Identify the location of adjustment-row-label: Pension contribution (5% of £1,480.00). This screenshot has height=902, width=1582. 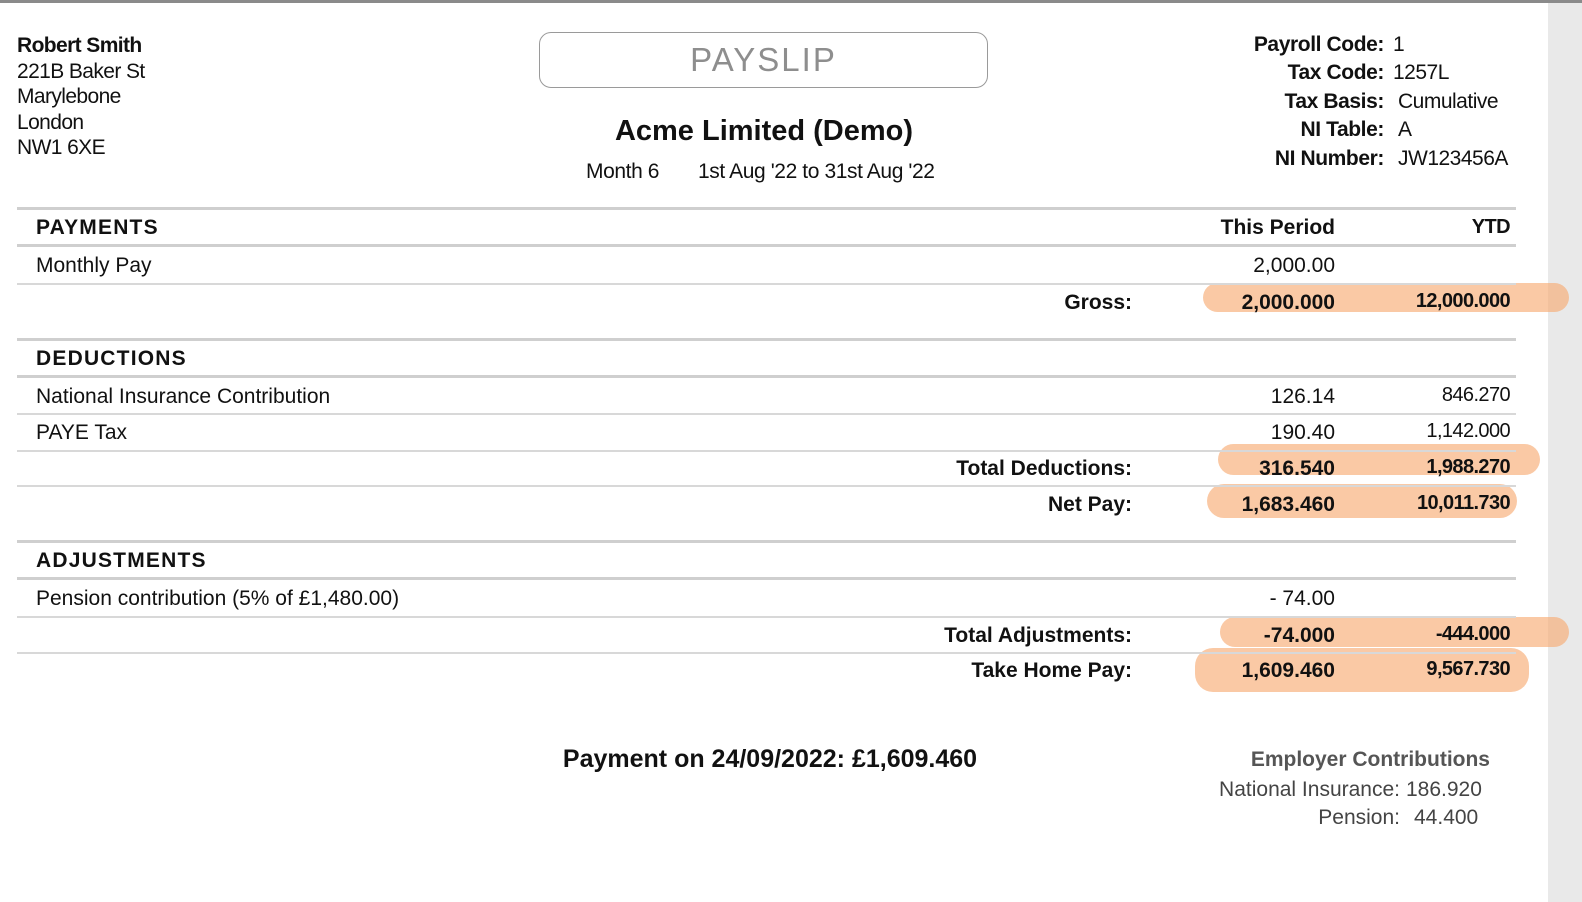
(218, 598).